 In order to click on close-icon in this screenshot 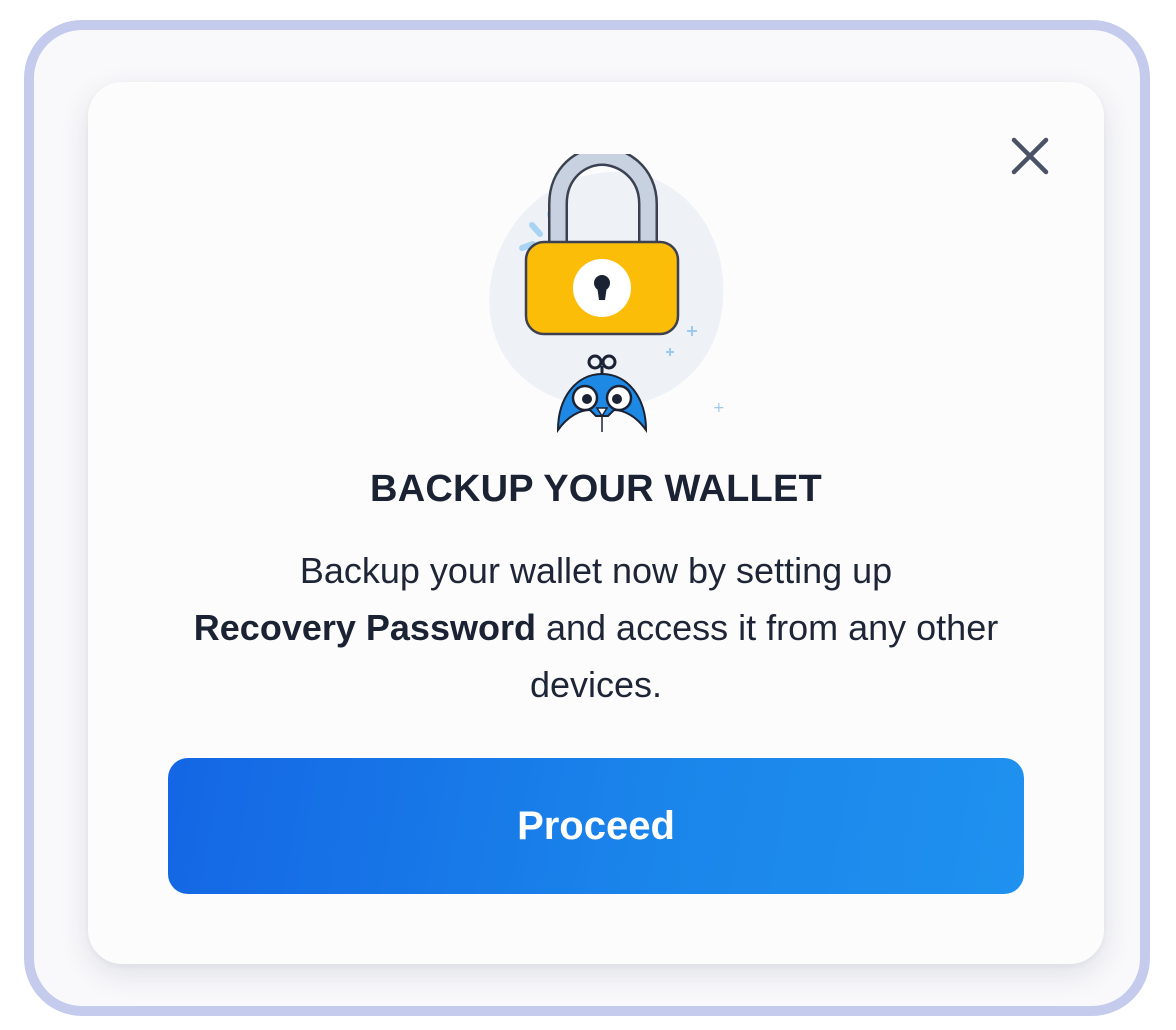, I will do `click(1030, 156)`.